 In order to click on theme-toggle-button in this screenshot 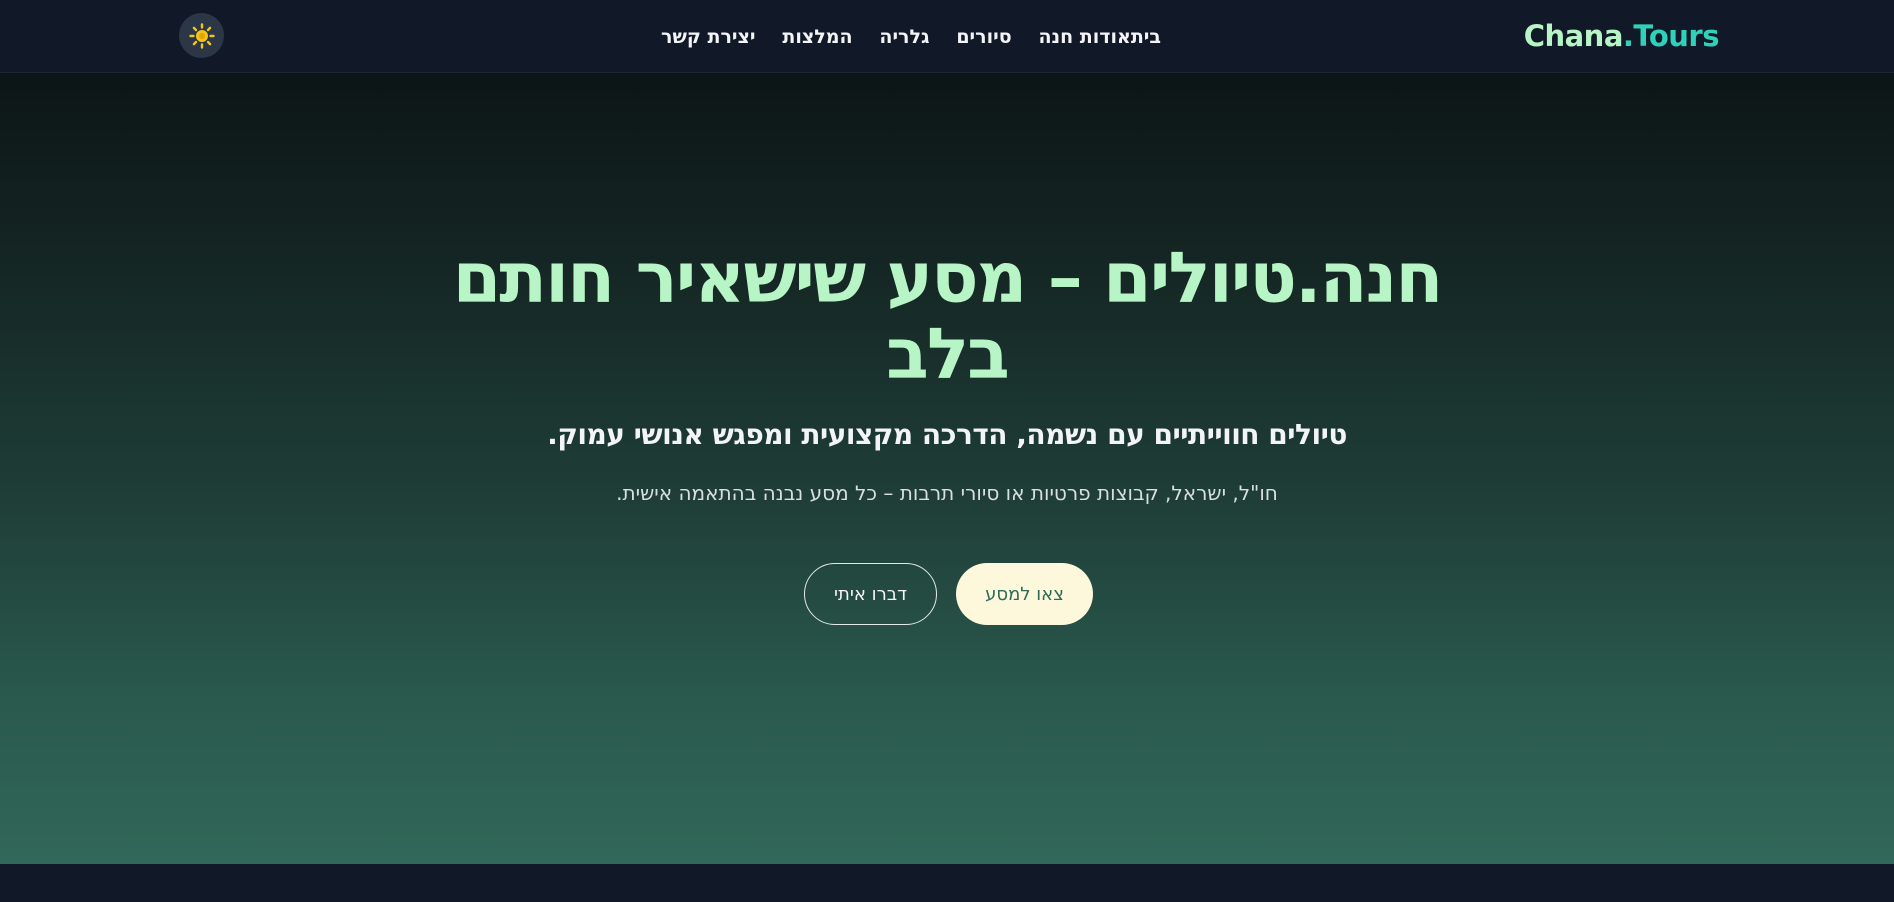, I will do `click(201, 35)`.